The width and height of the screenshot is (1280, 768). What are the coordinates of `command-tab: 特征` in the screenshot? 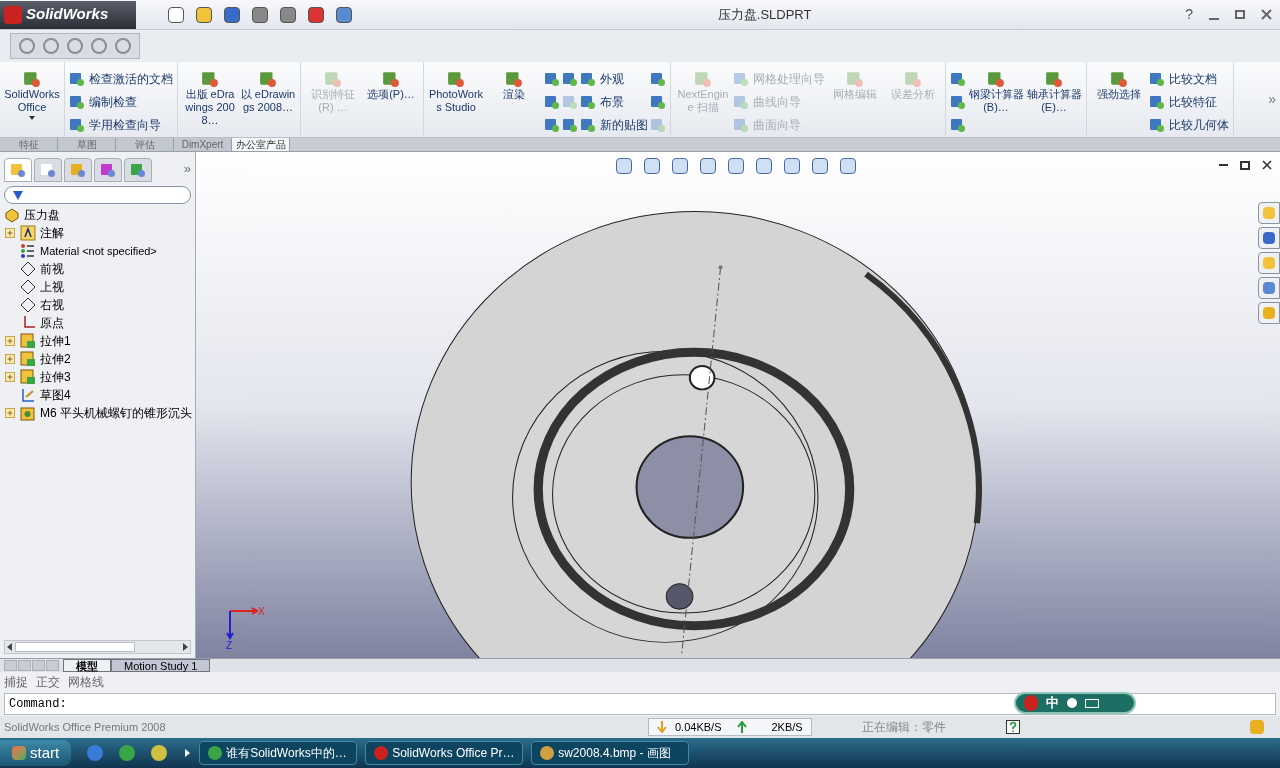 It's located at (29, 144).